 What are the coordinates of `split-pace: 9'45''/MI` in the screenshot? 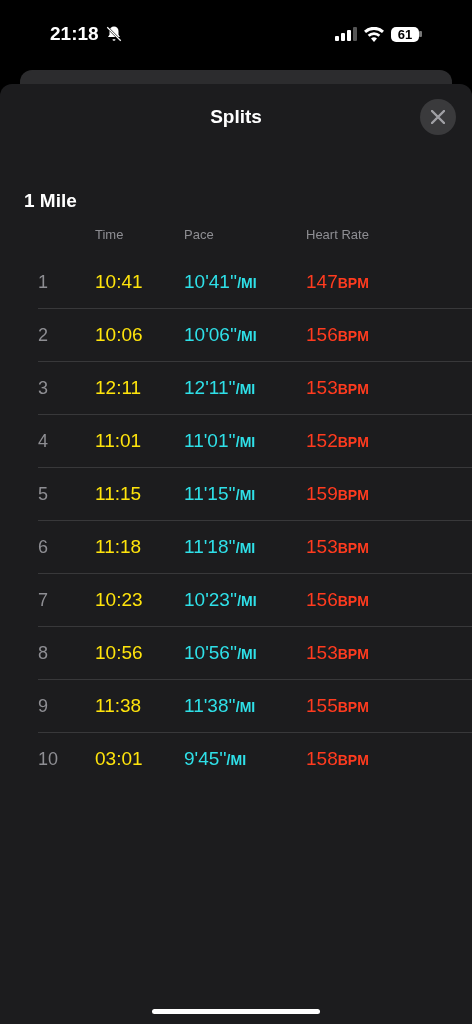 It's located at (216, 759).